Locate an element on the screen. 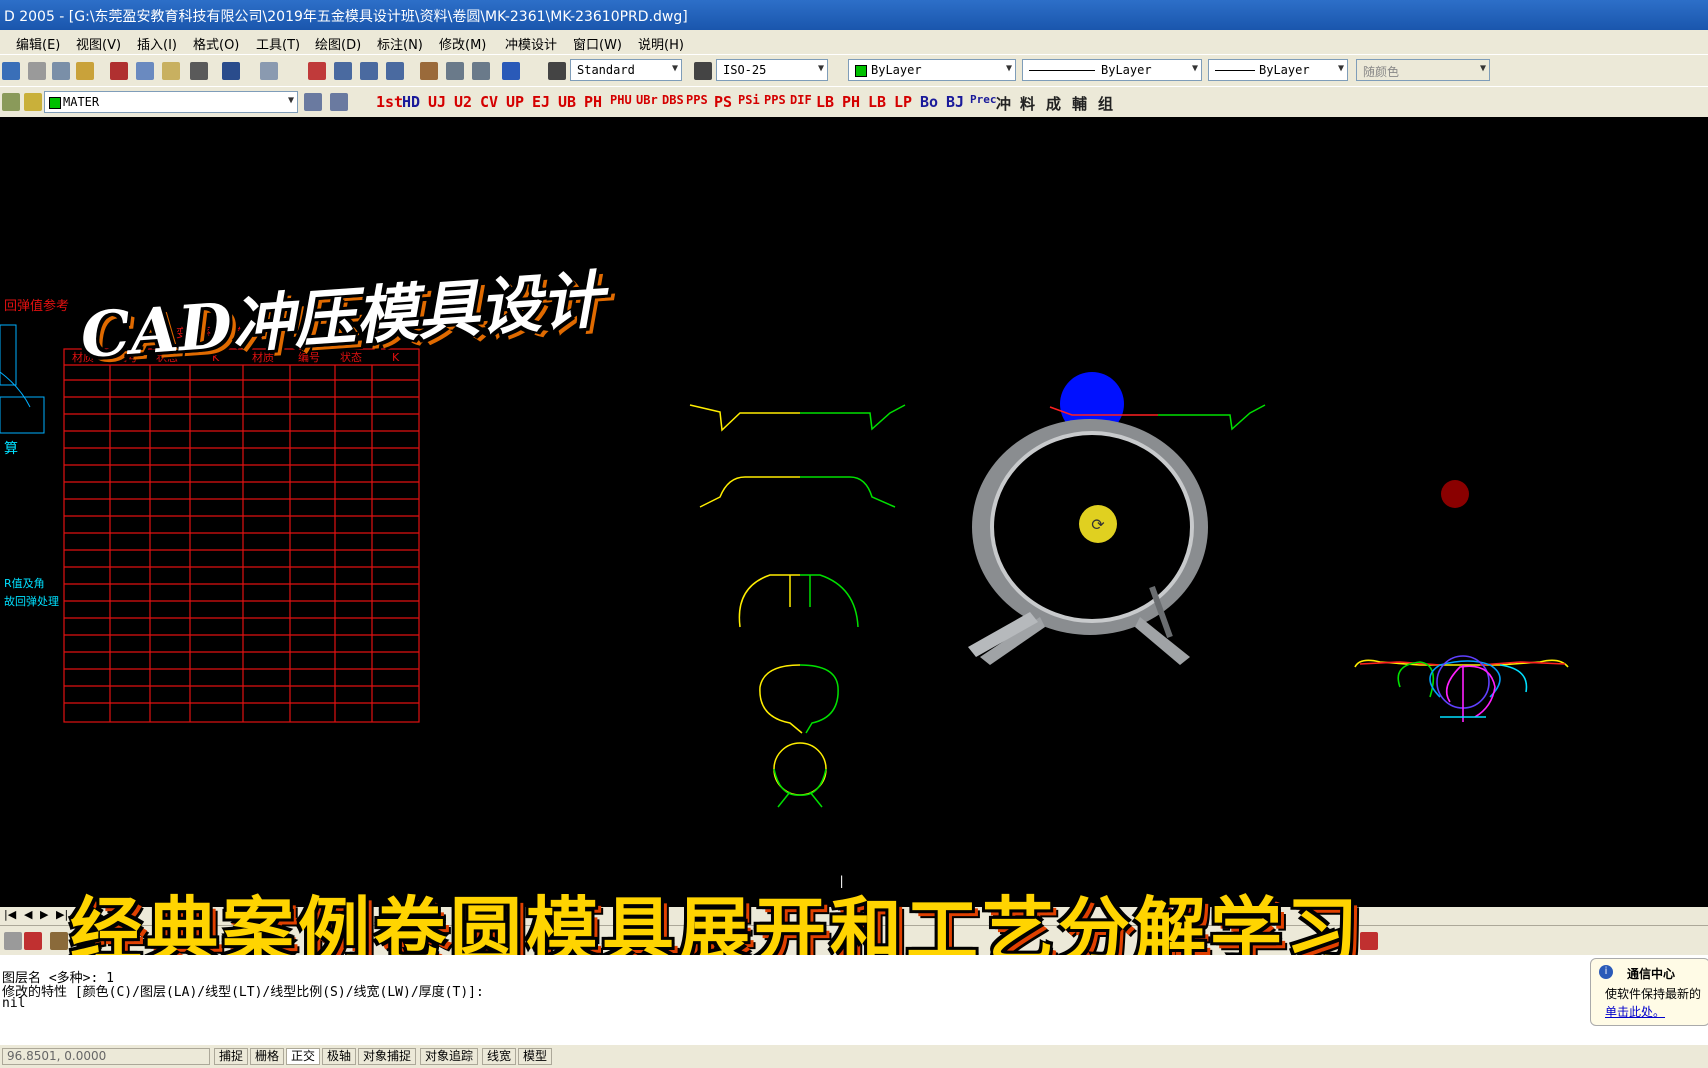  redo-icon is located at coordinates (269, 71).